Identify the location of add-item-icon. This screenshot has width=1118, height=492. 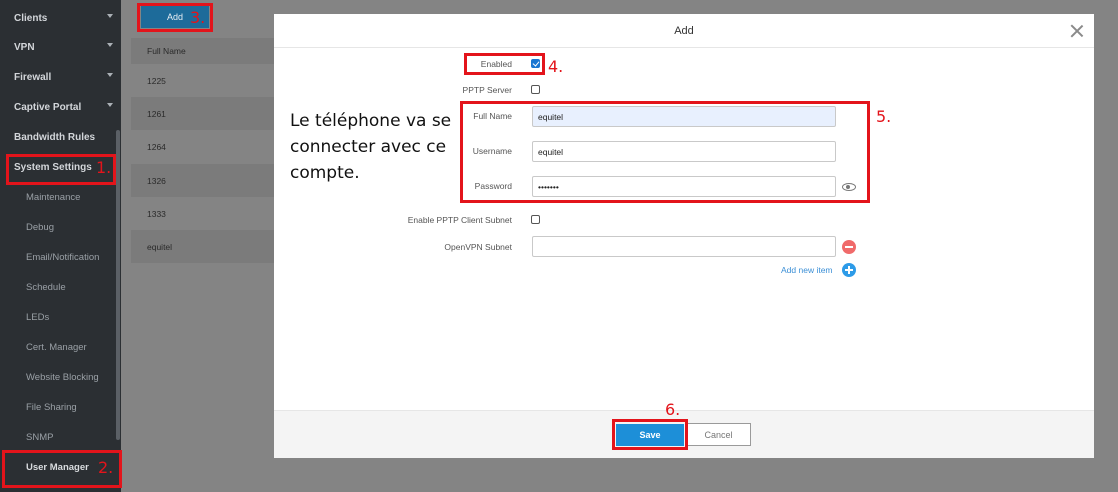
(849, 270).